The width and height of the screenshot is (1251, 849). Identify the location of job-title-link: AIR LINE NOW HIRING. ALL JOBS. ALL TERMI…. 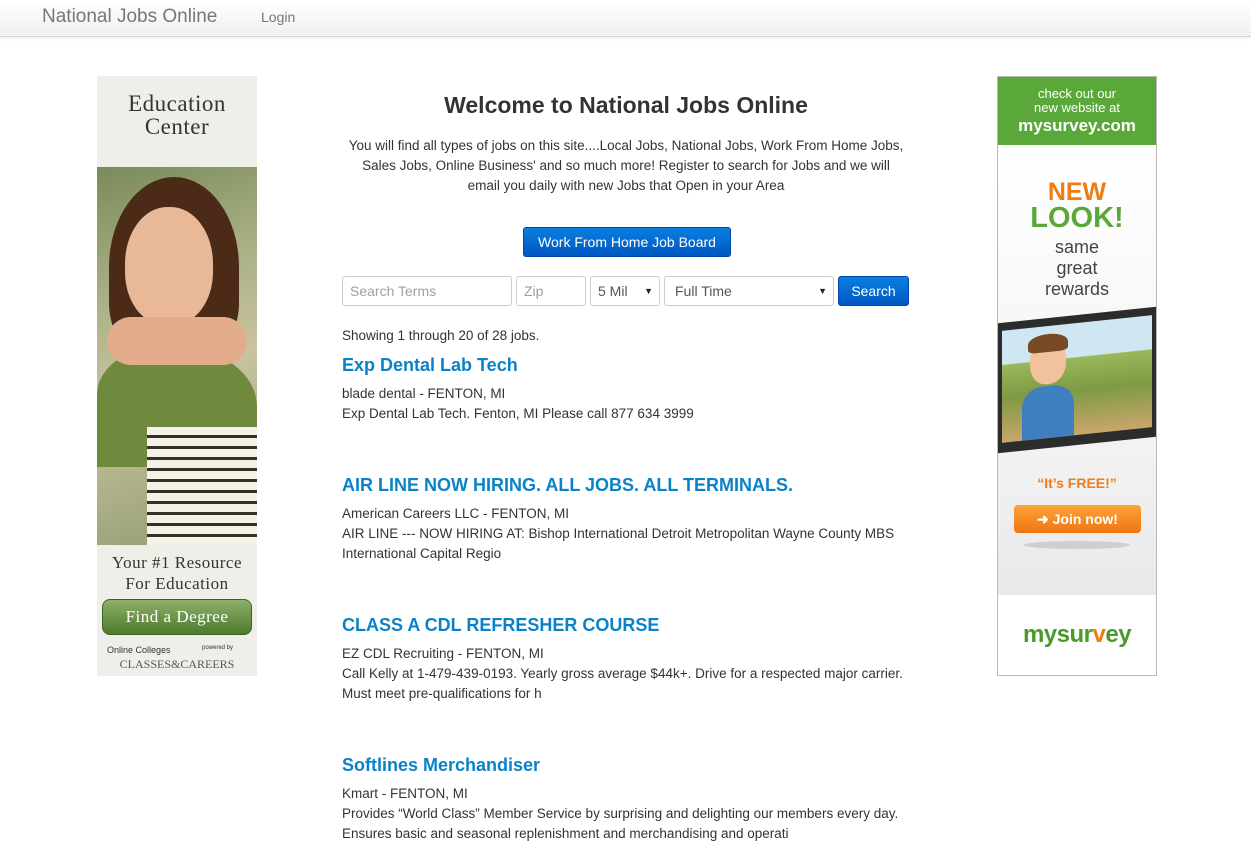
(626, 485).